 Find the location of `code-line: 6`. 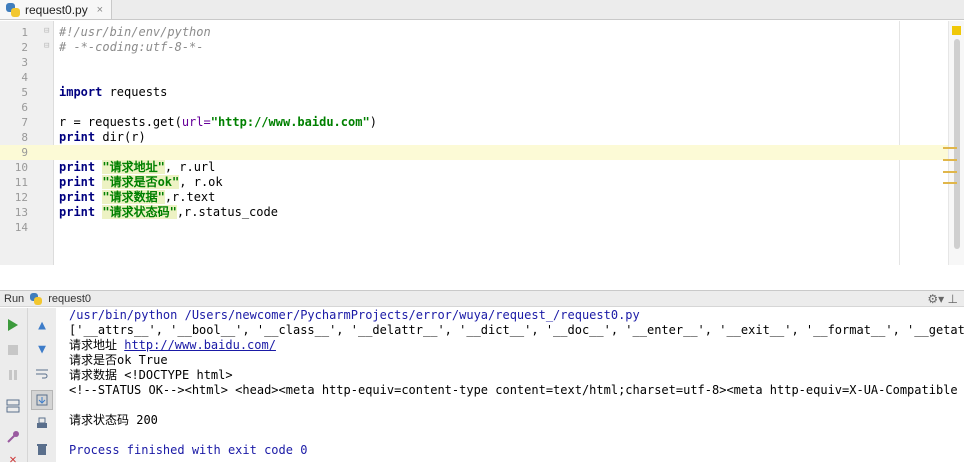

code-line: 6 is located at coordinates (24, 107).